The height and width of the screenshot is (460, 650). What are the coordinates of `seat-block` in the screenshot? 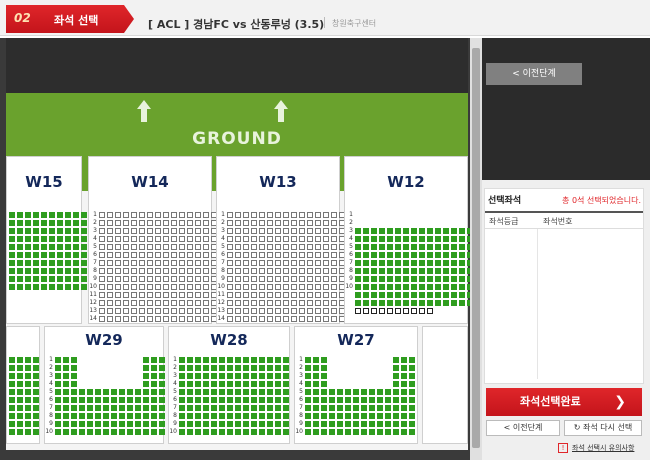 It's located at (23, 385).